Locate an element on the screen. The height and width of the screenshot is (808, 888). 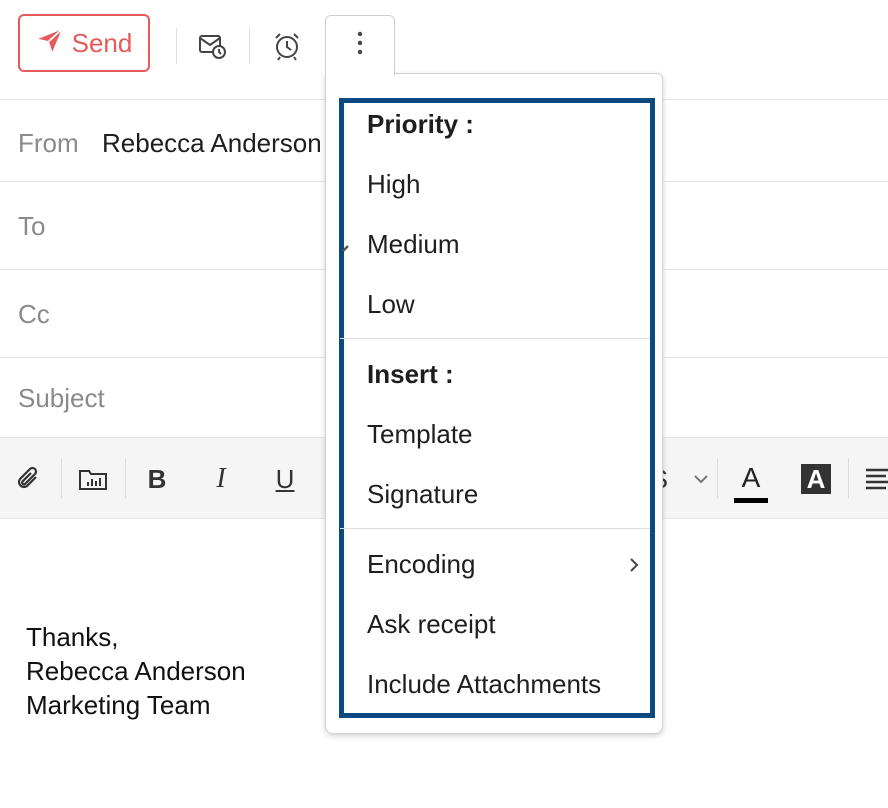
menu-item-priority-medium: Medium is located at coordinates (413, 244).